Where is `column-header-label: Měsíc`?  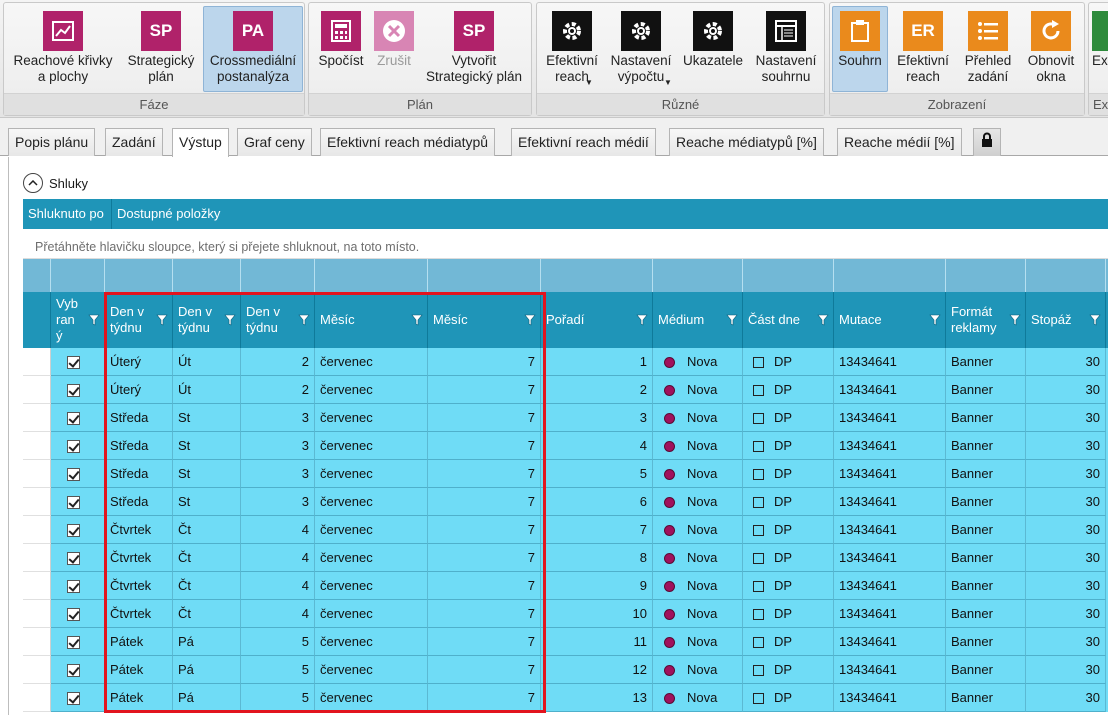
column-header-label: Měsíc is located at coordinates (337, 319).